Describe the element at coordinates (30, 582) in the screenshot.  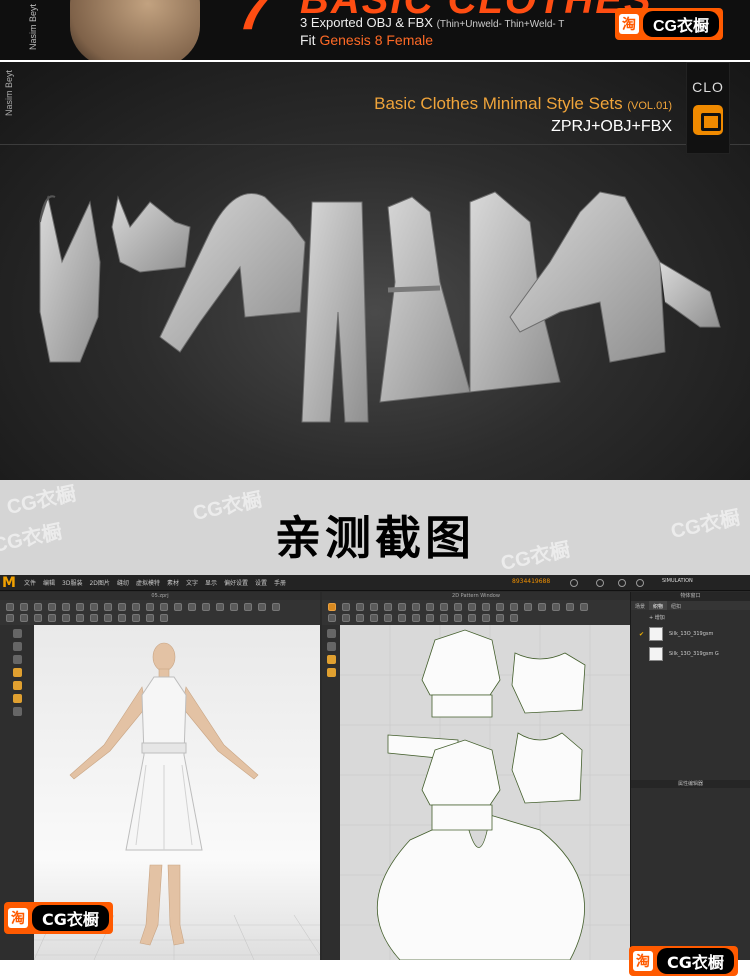
I see `menu-item: 文件` at that location.